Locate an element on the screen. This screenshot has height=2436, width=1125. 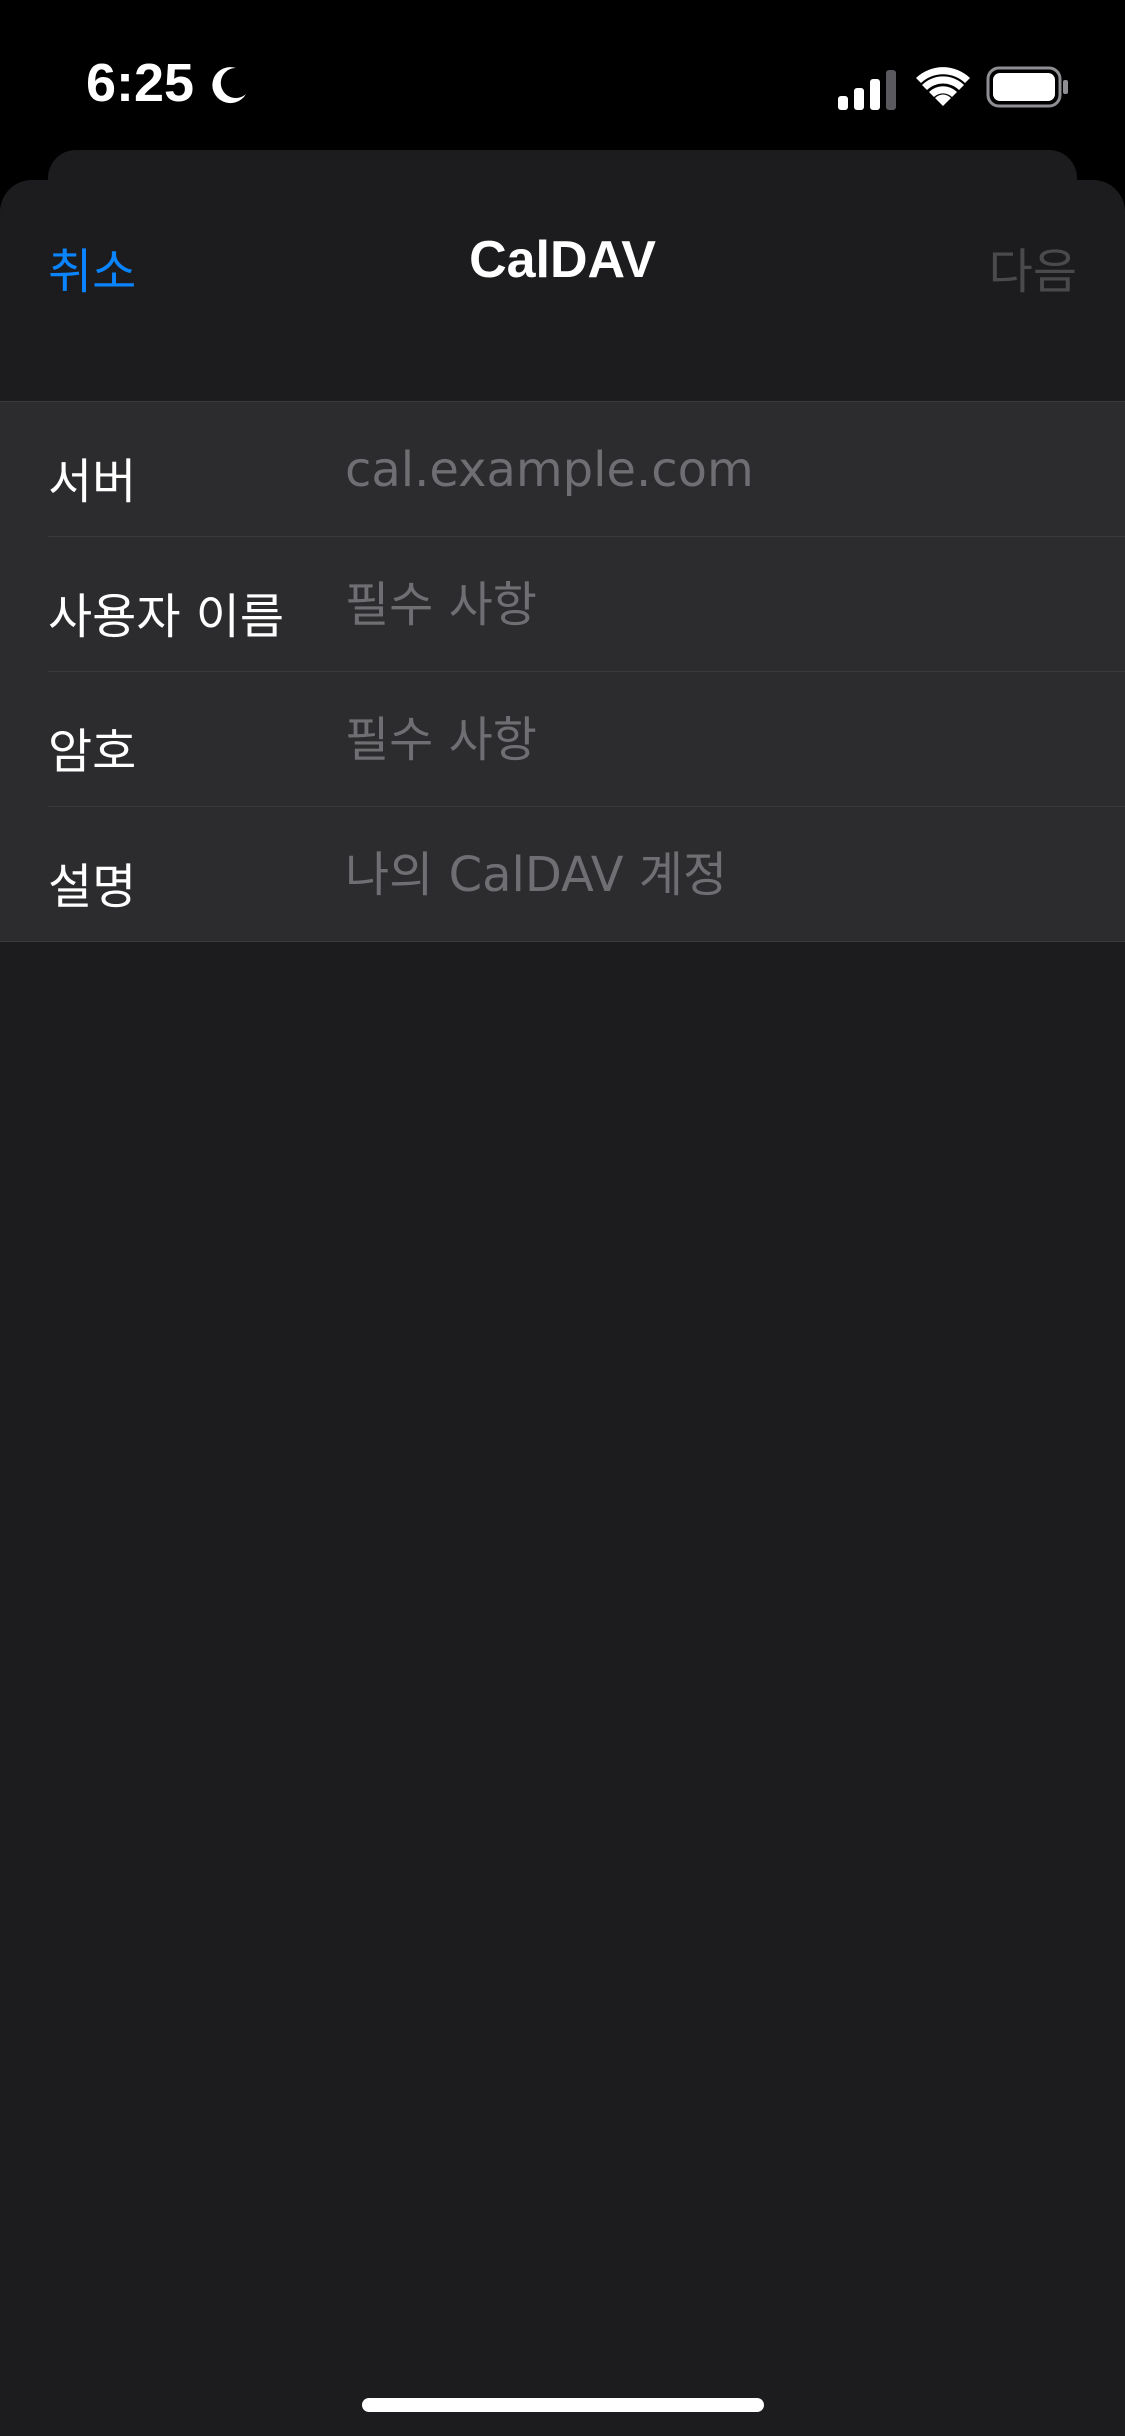
next-button: 다음 is located at coordinates (1033, 267).